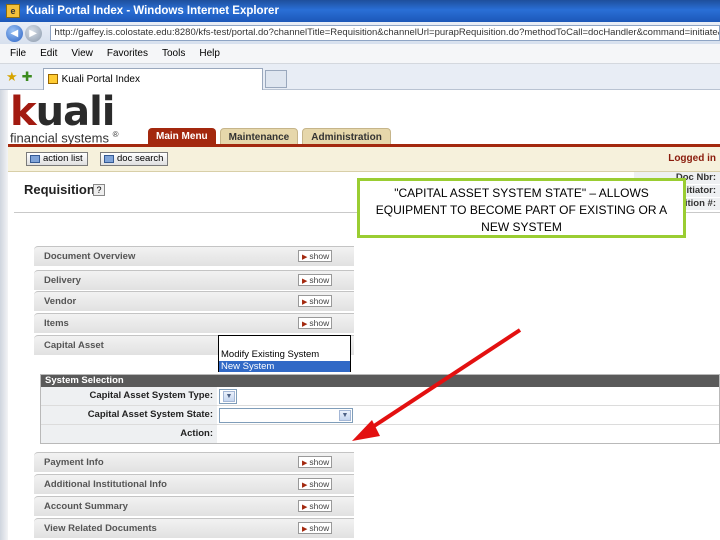 The height and width of the screenshot is (540, 720). Describe the element at coordinates (444, 380) in the screenshot. I see `arrow-shaft` at that location.